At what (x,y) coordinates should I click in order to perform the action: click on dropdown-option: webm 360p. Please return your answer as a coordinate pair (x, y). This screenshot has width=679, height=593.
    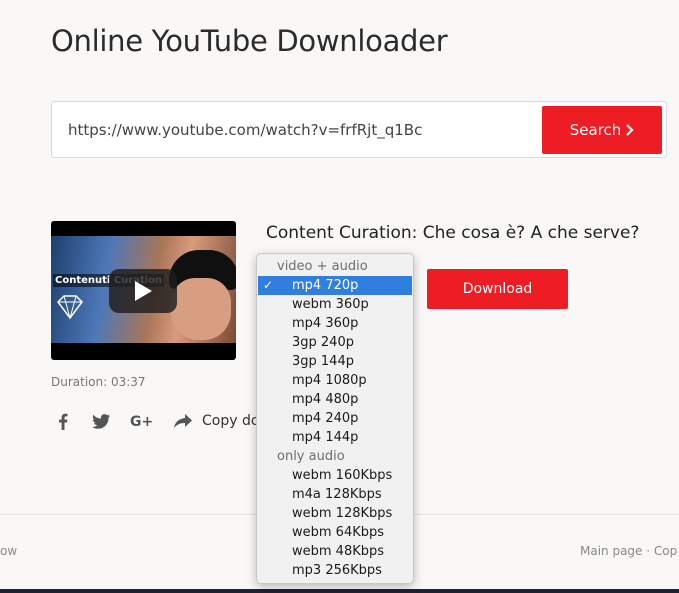
    Looking at the image, I should click on (335, 304).